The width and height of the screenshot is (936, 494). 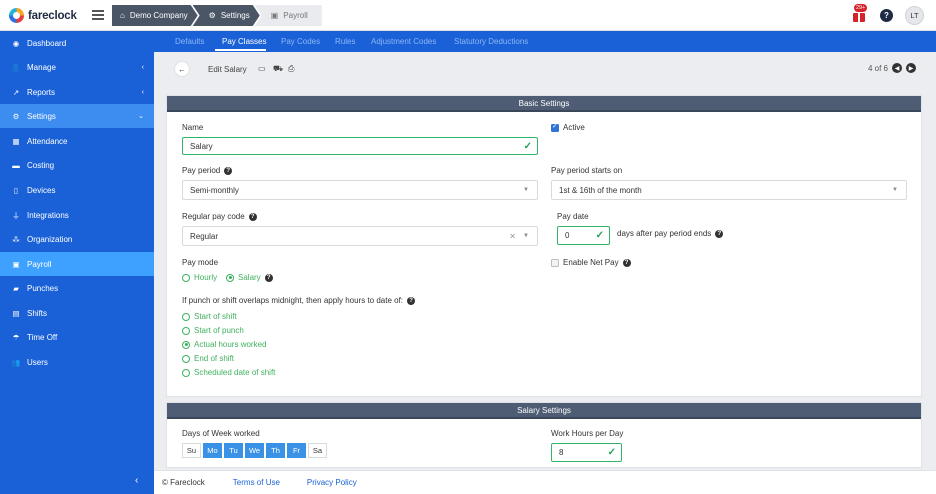 I want to click on breadcrumb-settings: ⚙ Settings, so click(x=226, y=15).